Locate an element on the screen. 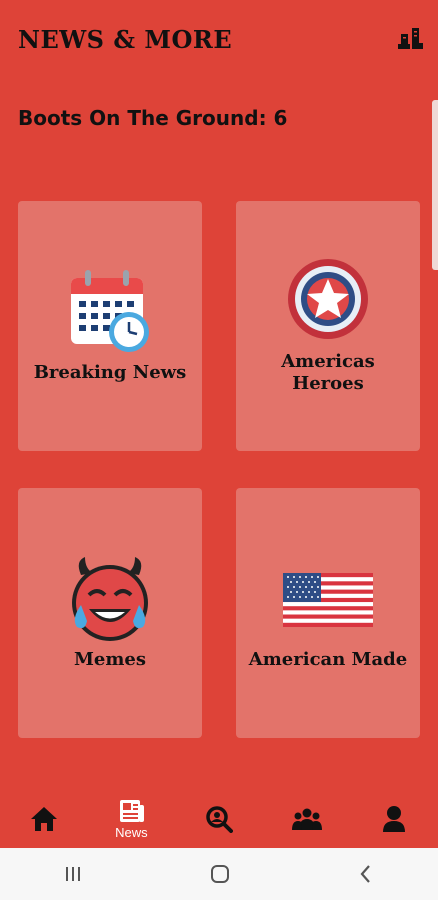 The height and width of the screenshot is (900, 438). newspaper-icon is located at coordinates (132, 810).